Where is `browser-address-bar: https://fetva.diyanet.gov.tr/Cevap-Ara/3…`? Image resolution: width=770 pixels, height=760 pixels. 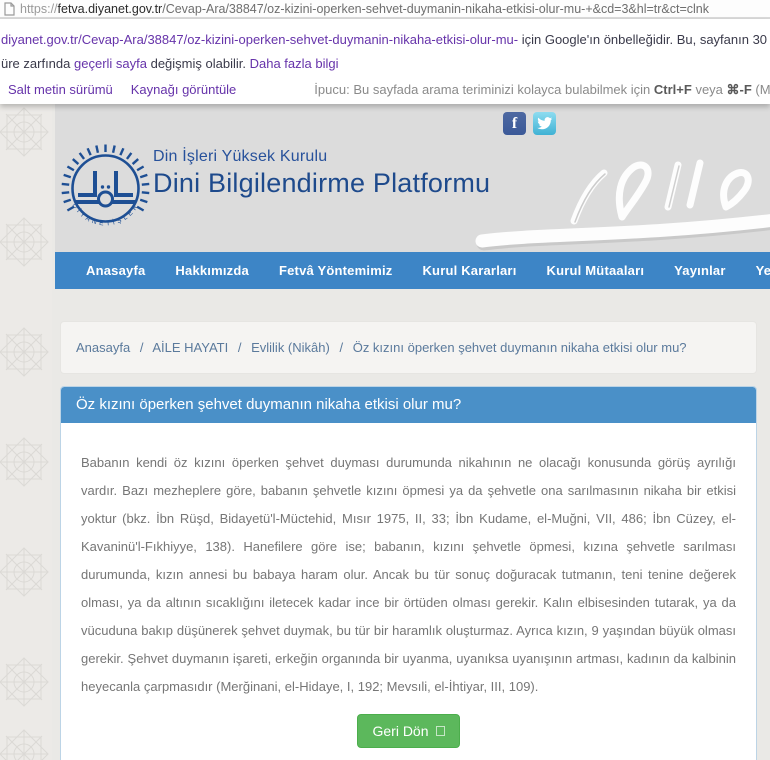 browser-address-bar: https://fetva.diyanet.gov.tr/Cevap-Ara/3… is located at coordinates (385, 9).